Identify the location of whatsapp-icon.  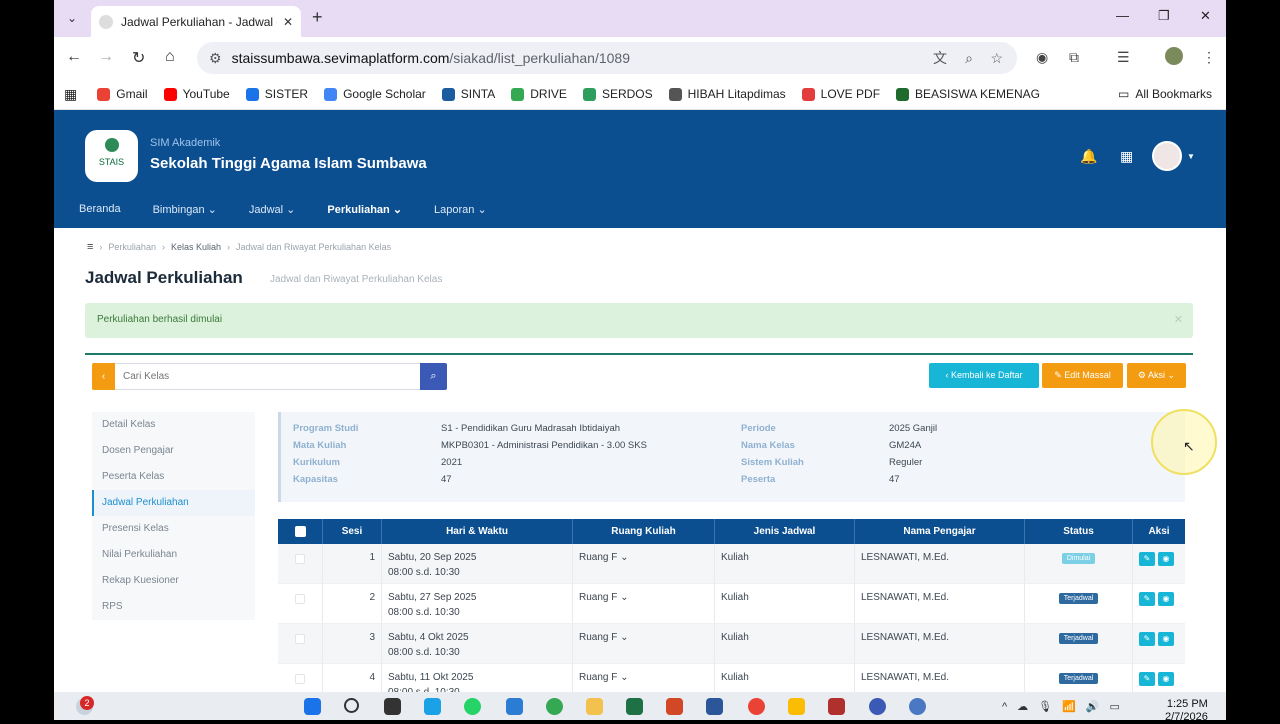
(472, 706).